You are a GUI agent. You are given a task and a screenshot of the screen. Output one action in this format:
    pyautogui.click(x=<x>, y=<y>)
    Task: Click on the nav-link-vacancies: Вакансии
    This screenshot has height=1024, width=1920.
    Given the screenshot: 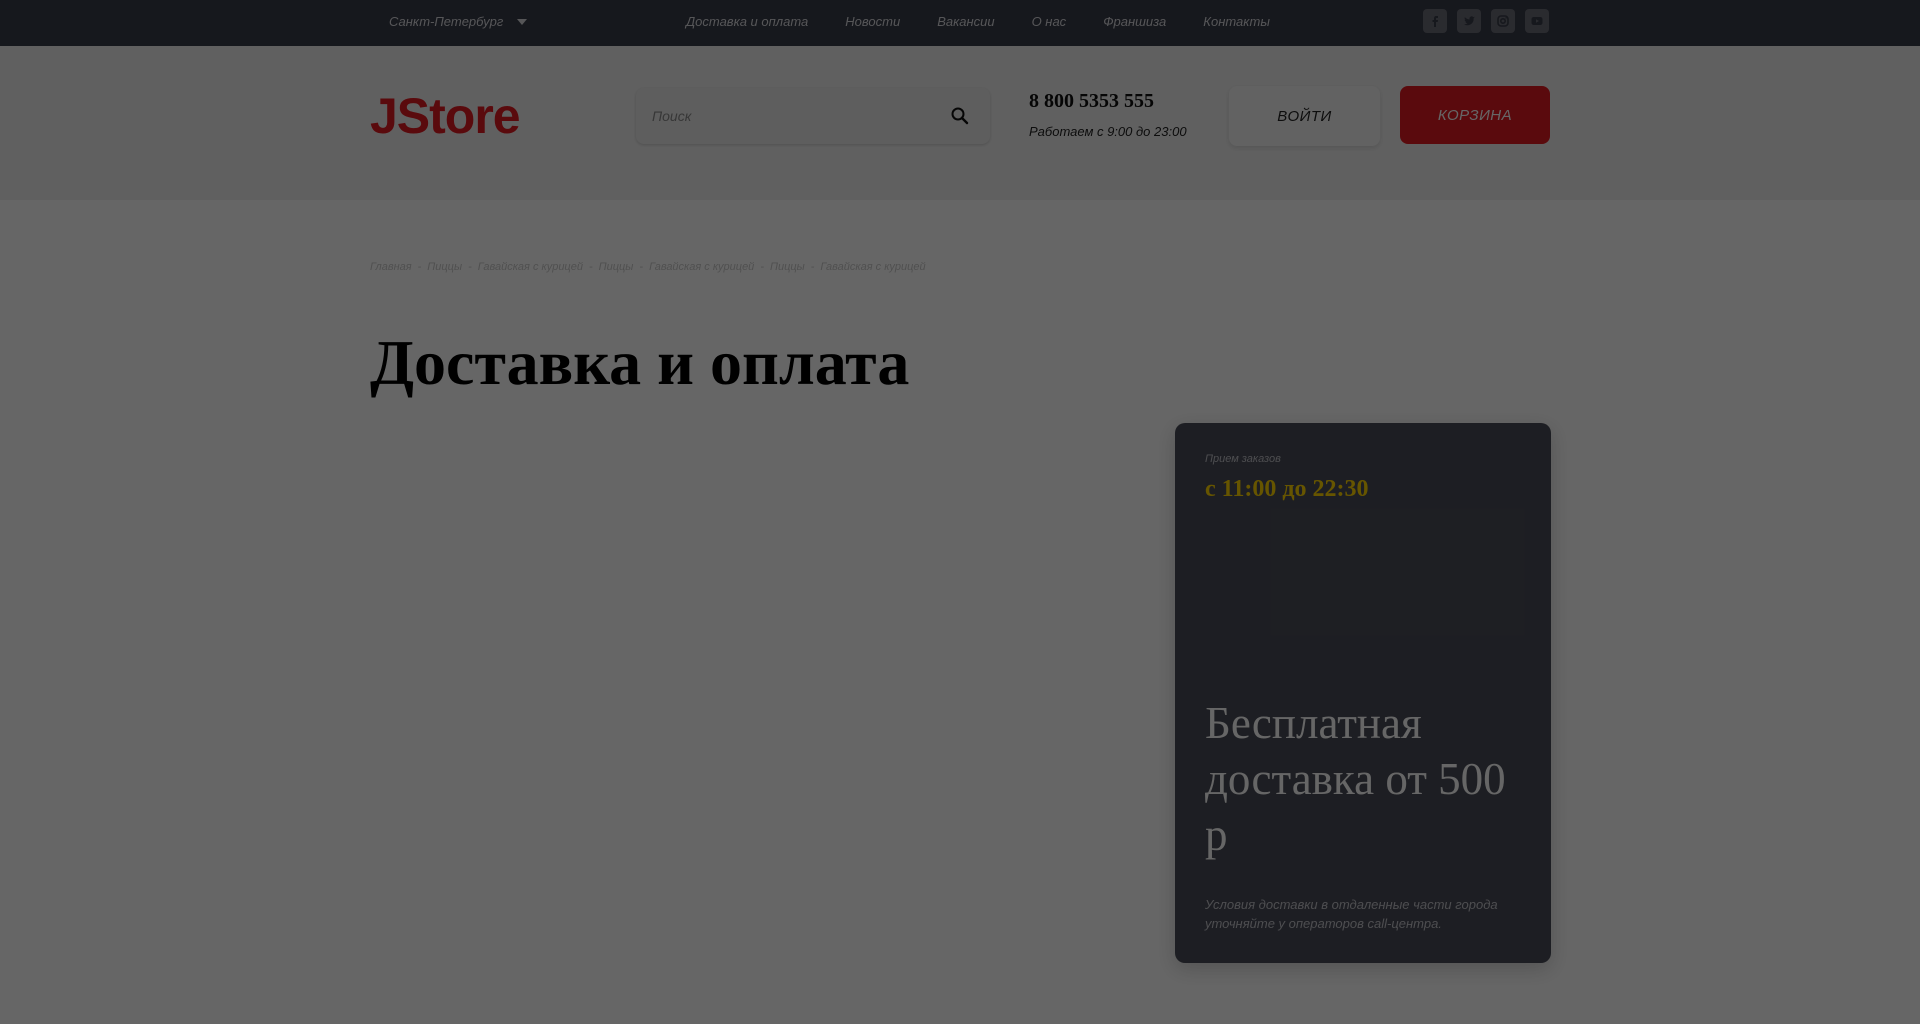 What is the action you would take?
    pyautogui.click(x=965, y=21)
    